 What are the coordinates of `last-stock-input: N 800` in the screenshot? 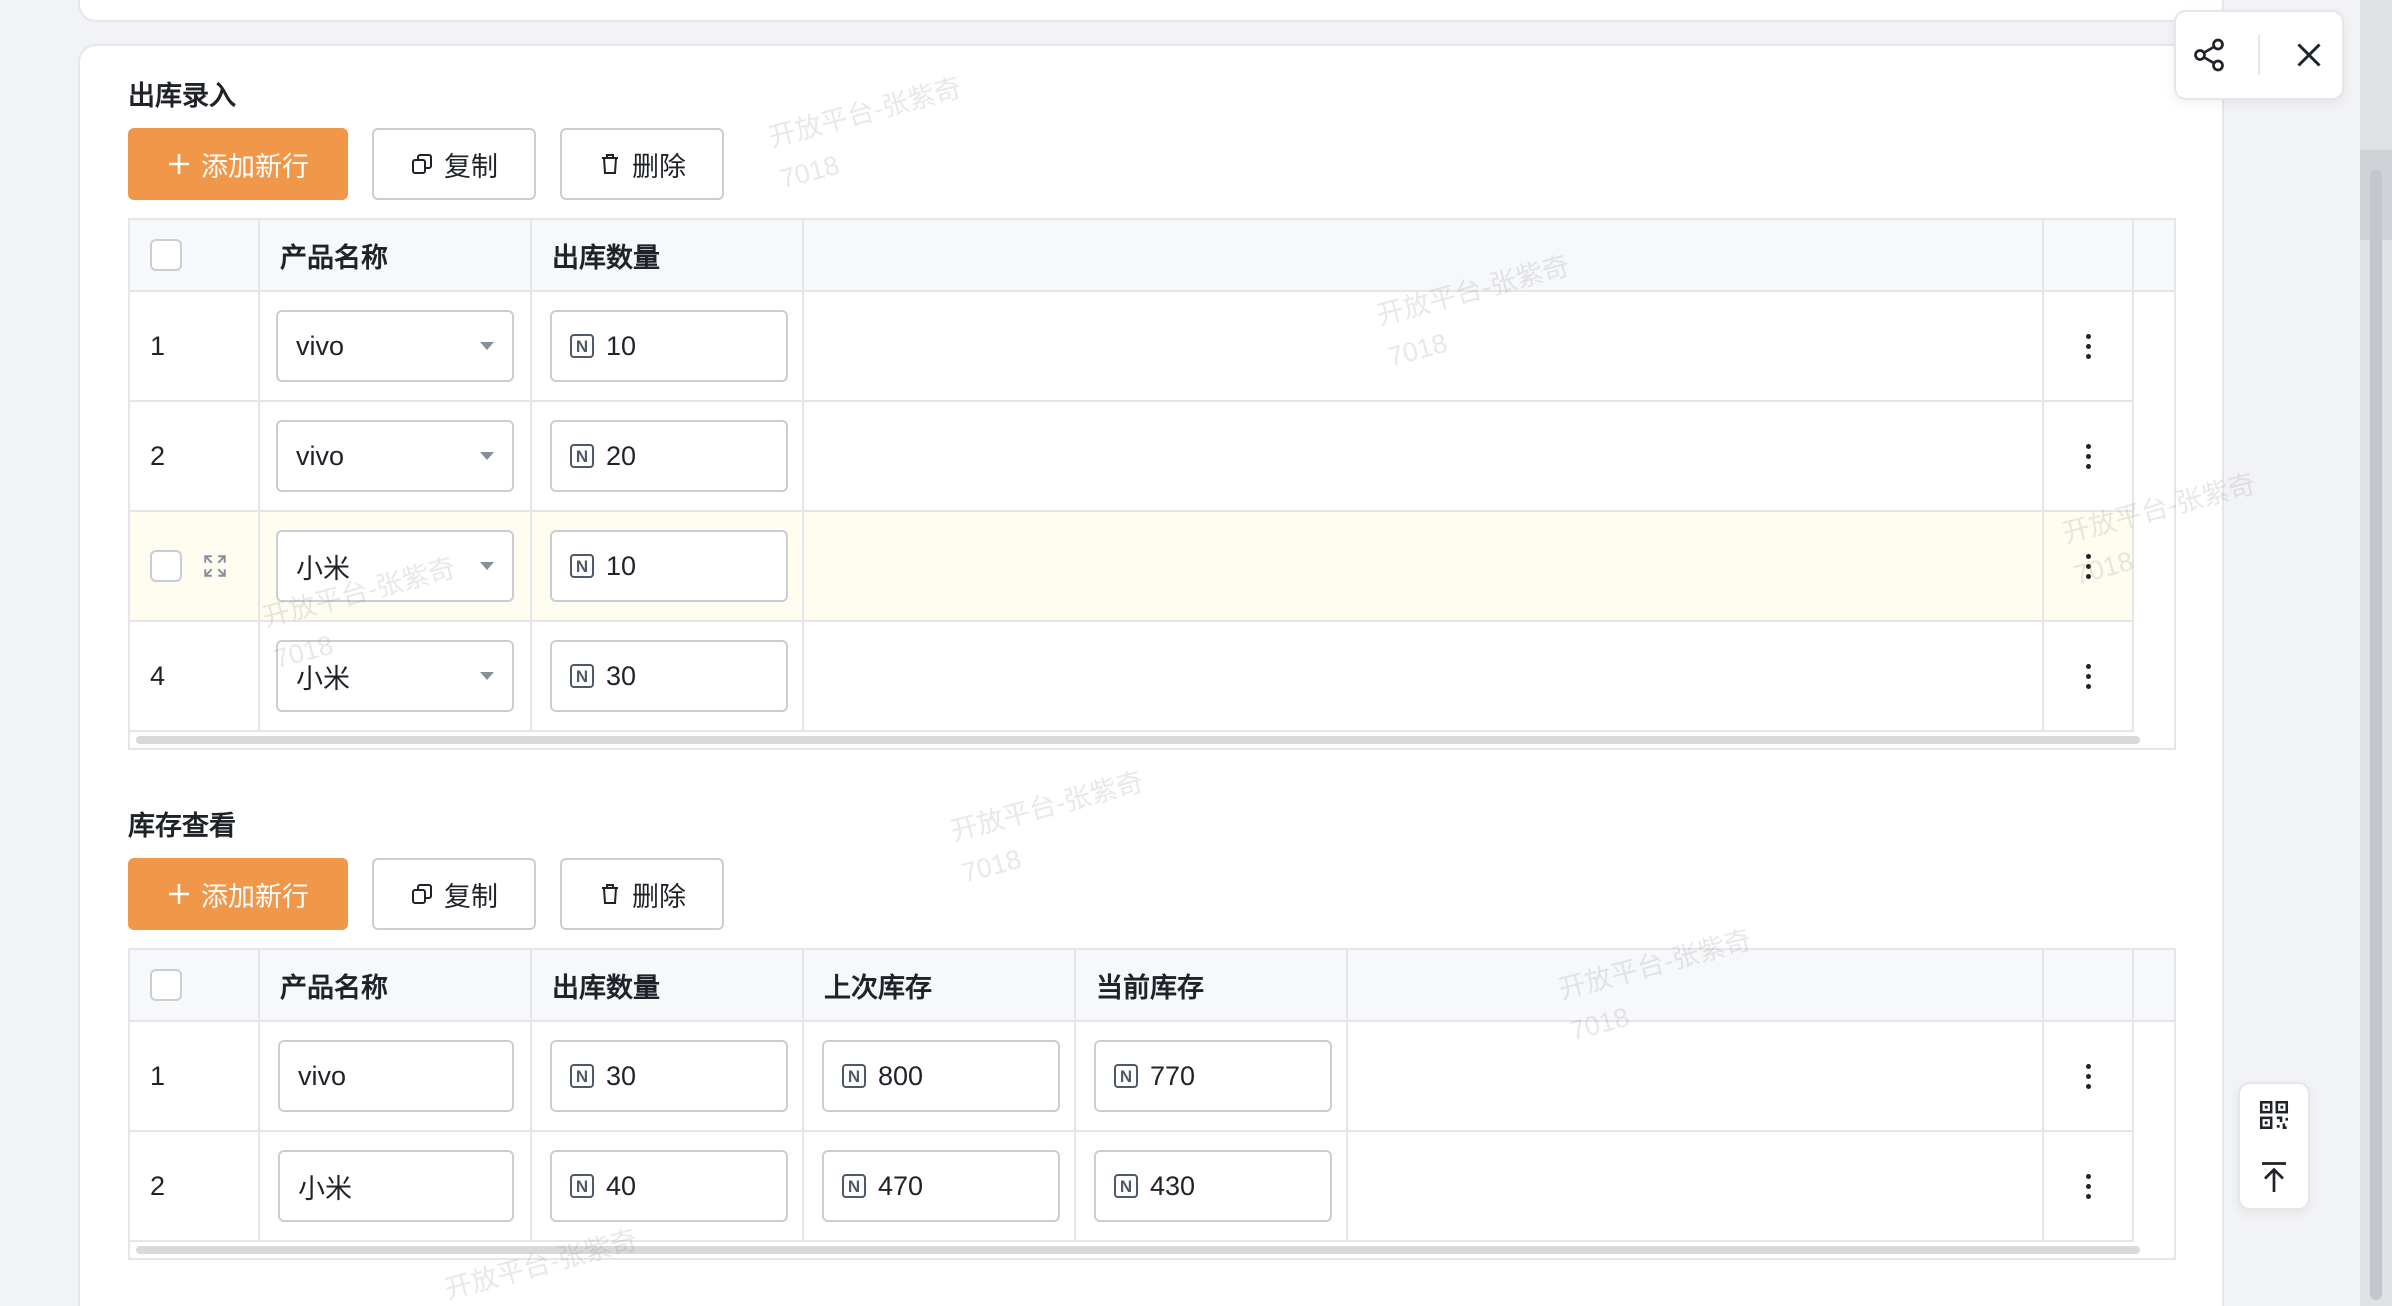 It's located at (941, 1076).